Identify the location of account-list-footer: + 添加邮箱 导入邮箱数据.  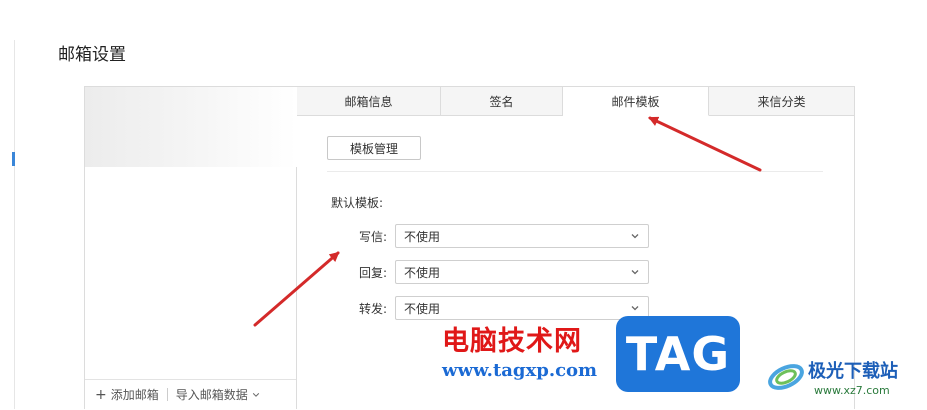
(190, 394).